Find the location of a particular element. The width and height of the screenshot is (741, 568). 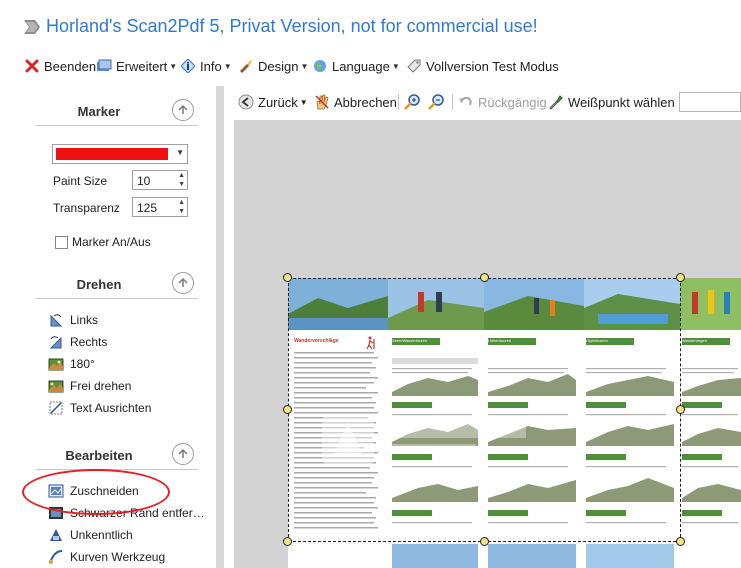

tool-rotate-right-label: Rechts is located at coordinates (89, 342).